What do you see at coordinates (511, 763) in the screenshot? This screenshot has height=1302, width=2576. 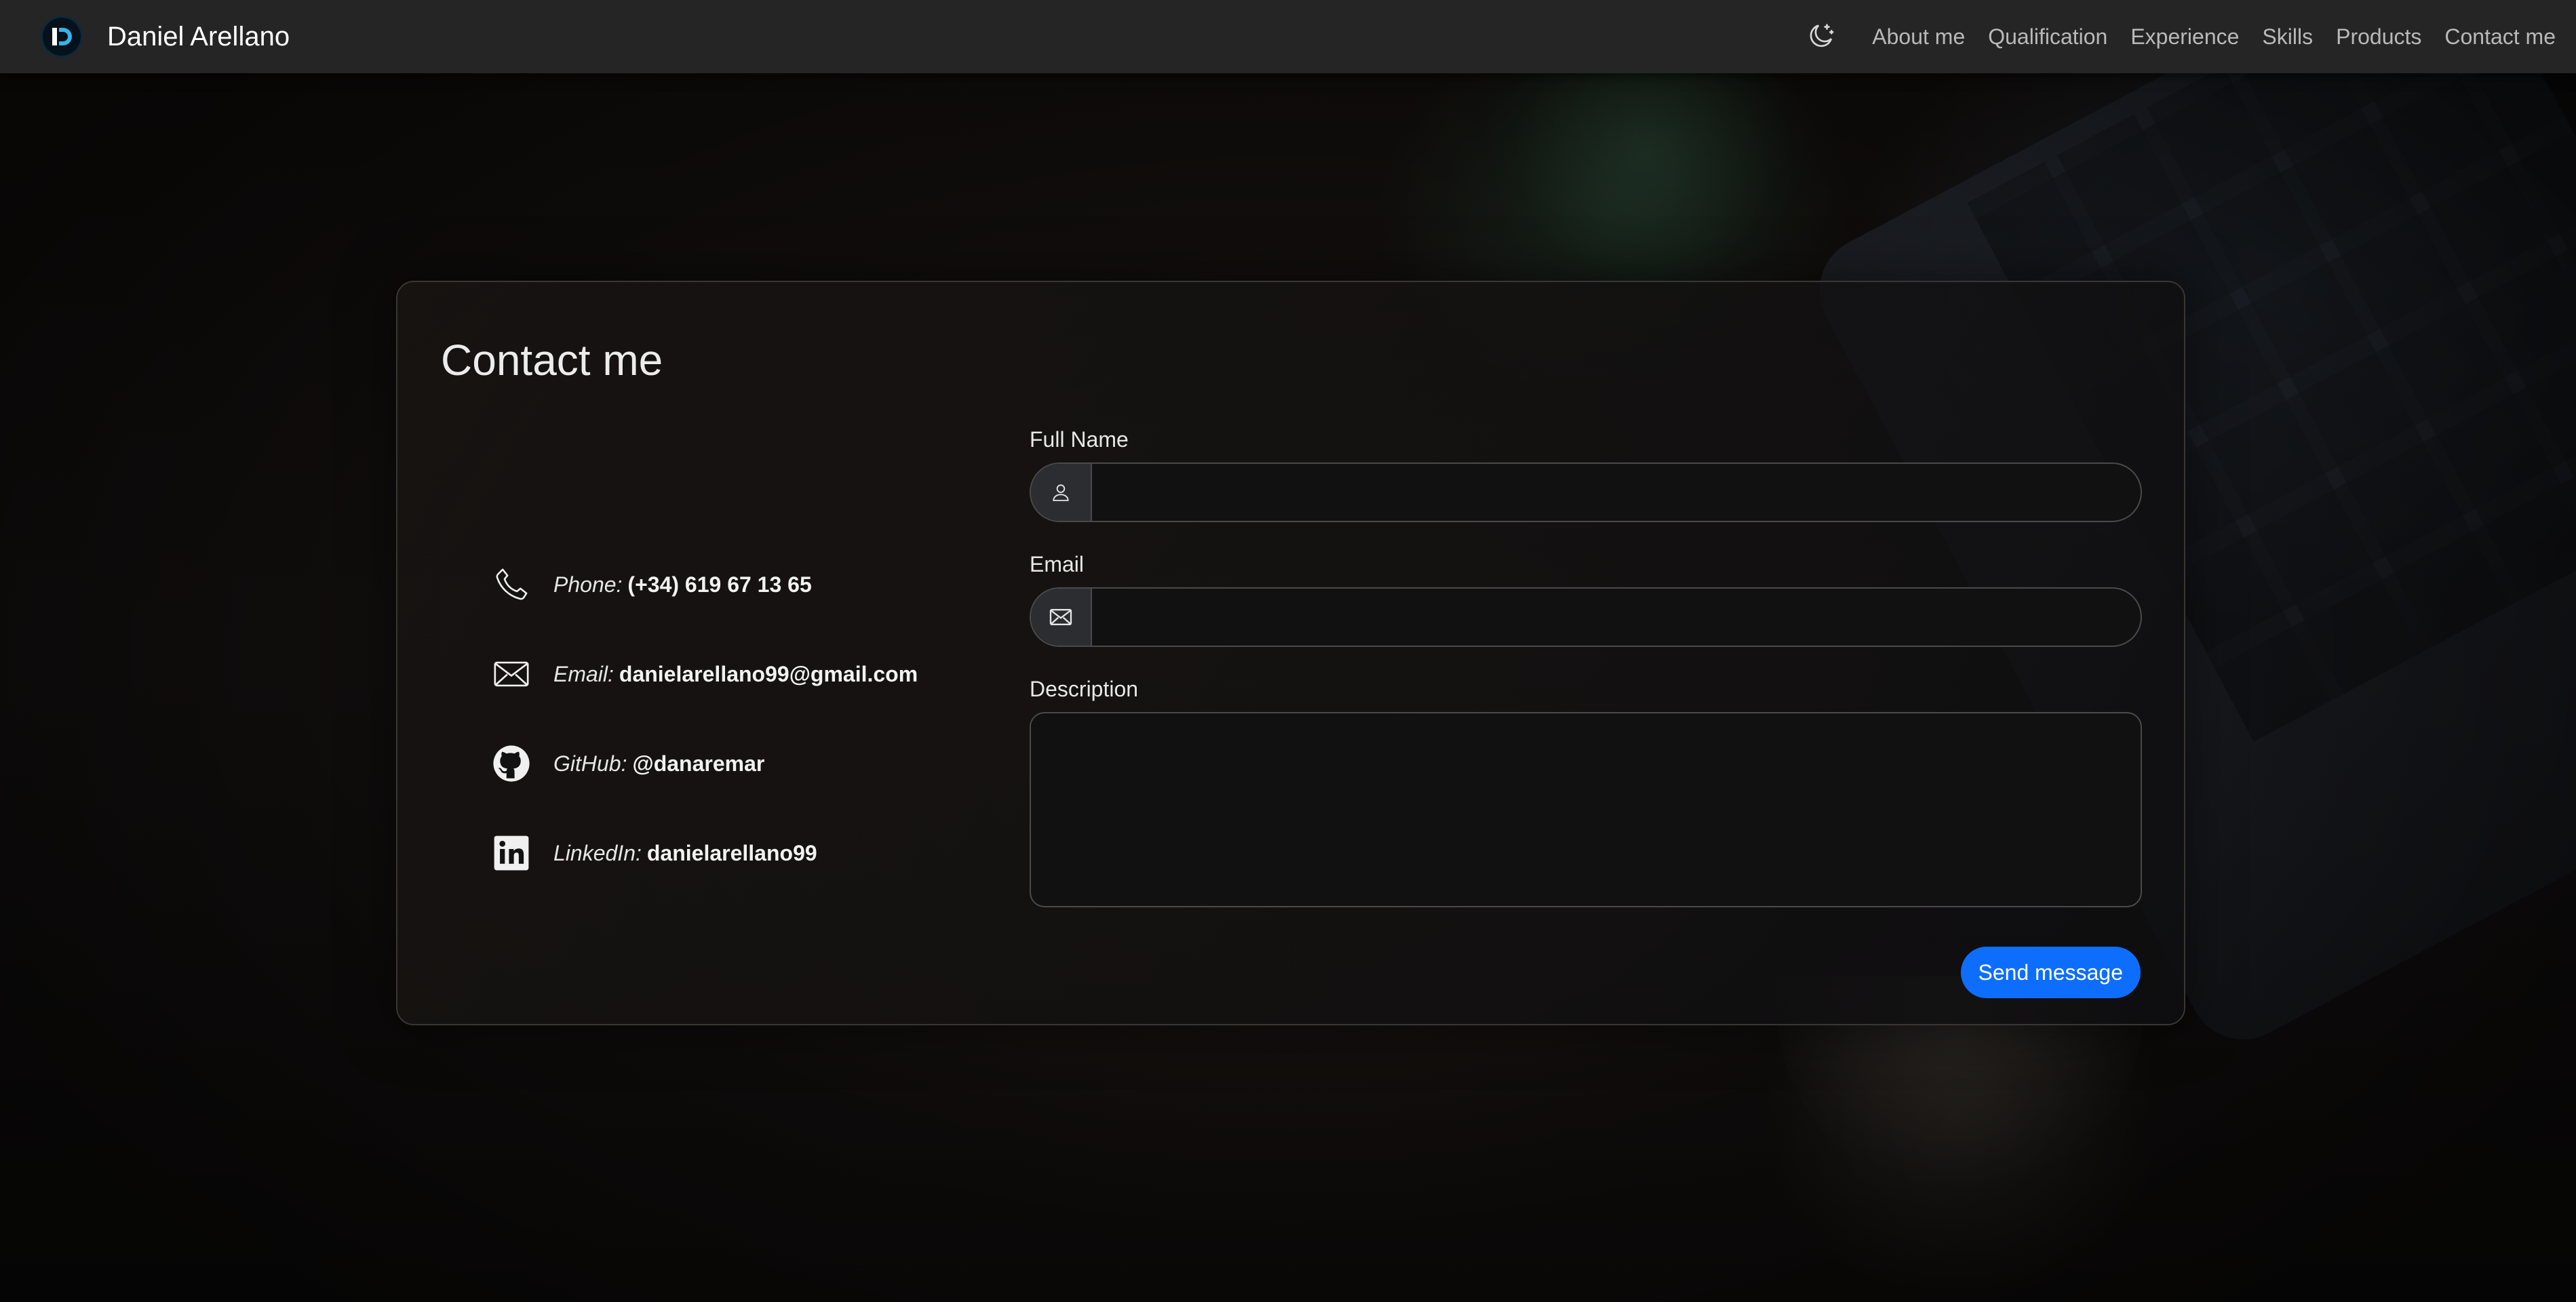 I see `github-icon` at bounding box center [511, 763].